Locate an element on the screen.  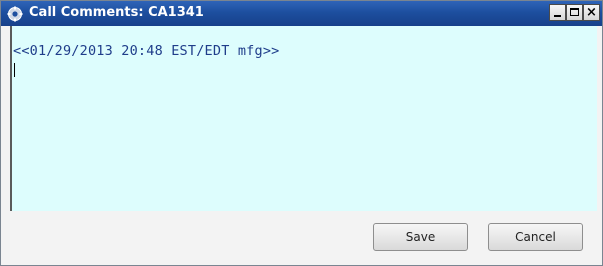
close-icon: × is located at coordinates (591, 12).